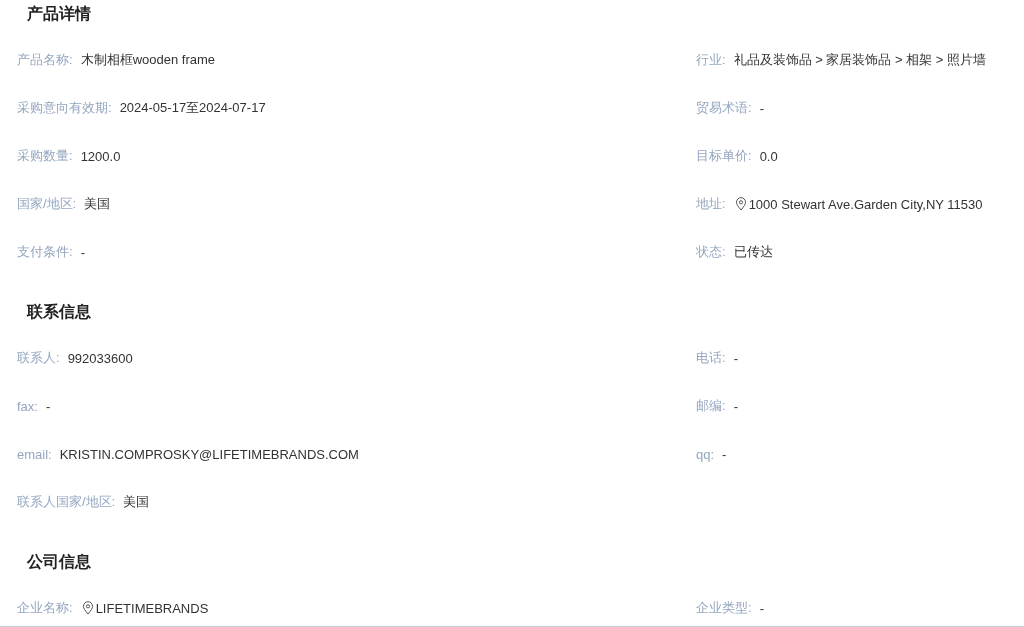 This screenshot has width=1024, height=627. I want to click on field-value: 2024-05-17至2024-07-17, so click(192, 108).